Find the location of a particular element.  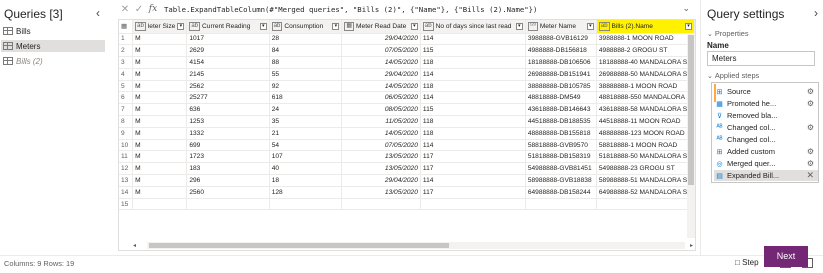

next-button: Next is located at coordinates (786, 256).